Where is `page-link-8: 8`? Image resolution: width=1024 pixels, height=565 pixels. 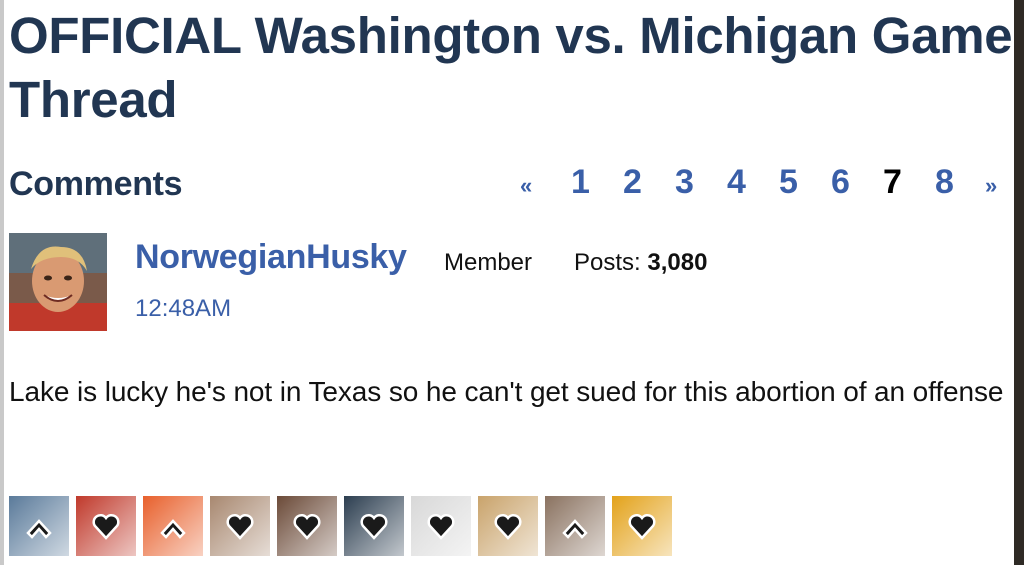
page-link-8: 8 is located at coordinates (944, 182).